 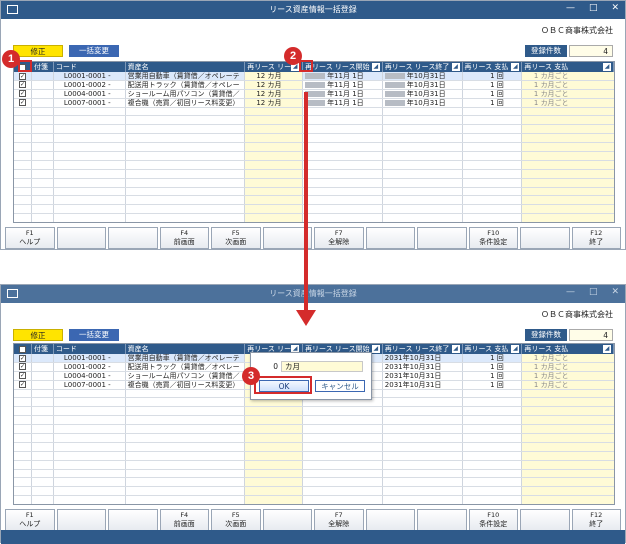 What do you see at coordinates (322, 366) in the screenshot?
I see `lease-months-unit: カ月` at bounding box center [322, 366].